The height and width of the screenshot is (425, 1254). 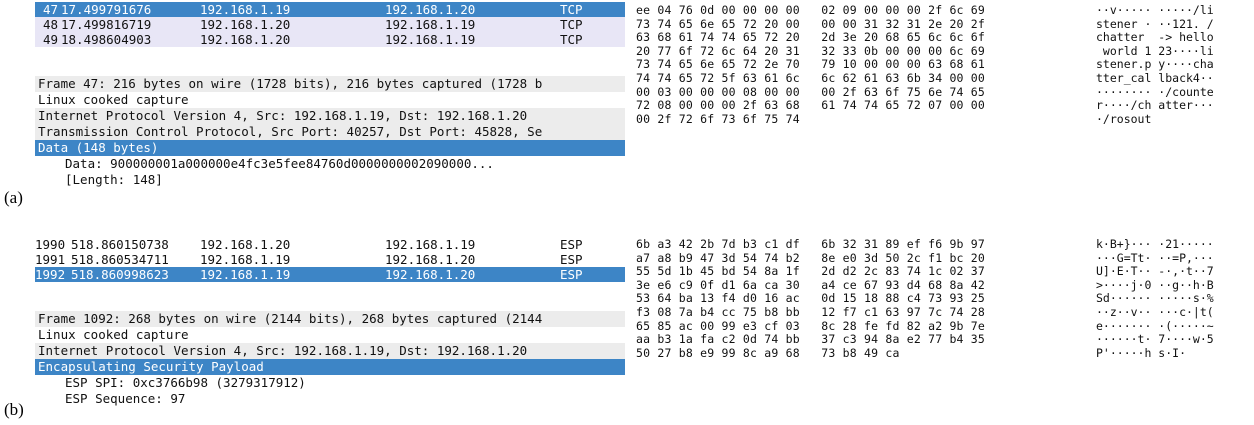 I want to click on ascii-line: ······t· 7····w·5, so click(x=1155, y=339).